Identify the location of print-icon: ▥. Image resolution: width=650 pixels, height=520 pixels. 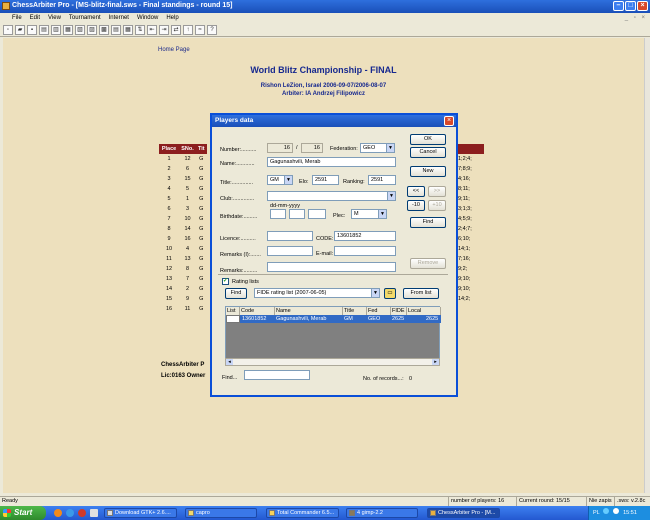
(56, 30).